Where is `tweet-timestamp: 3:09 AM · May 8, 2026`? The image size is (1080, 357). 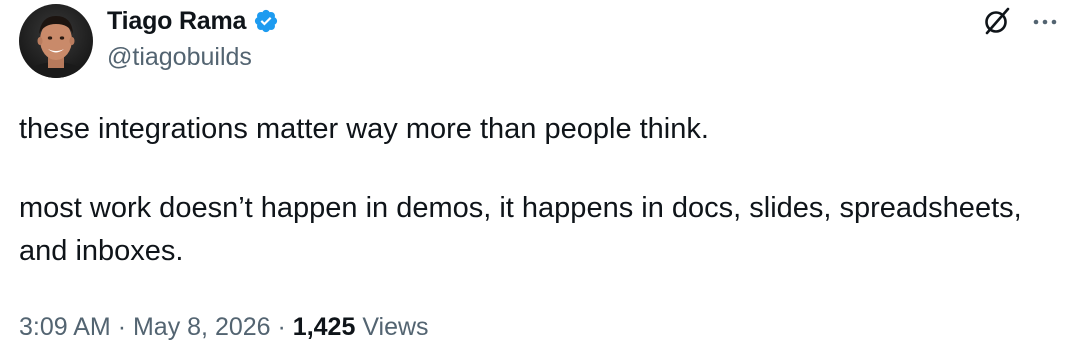
tweet-timestamp: 3:09 AM · May 8, 2026 is located at coordinates (145, 327).